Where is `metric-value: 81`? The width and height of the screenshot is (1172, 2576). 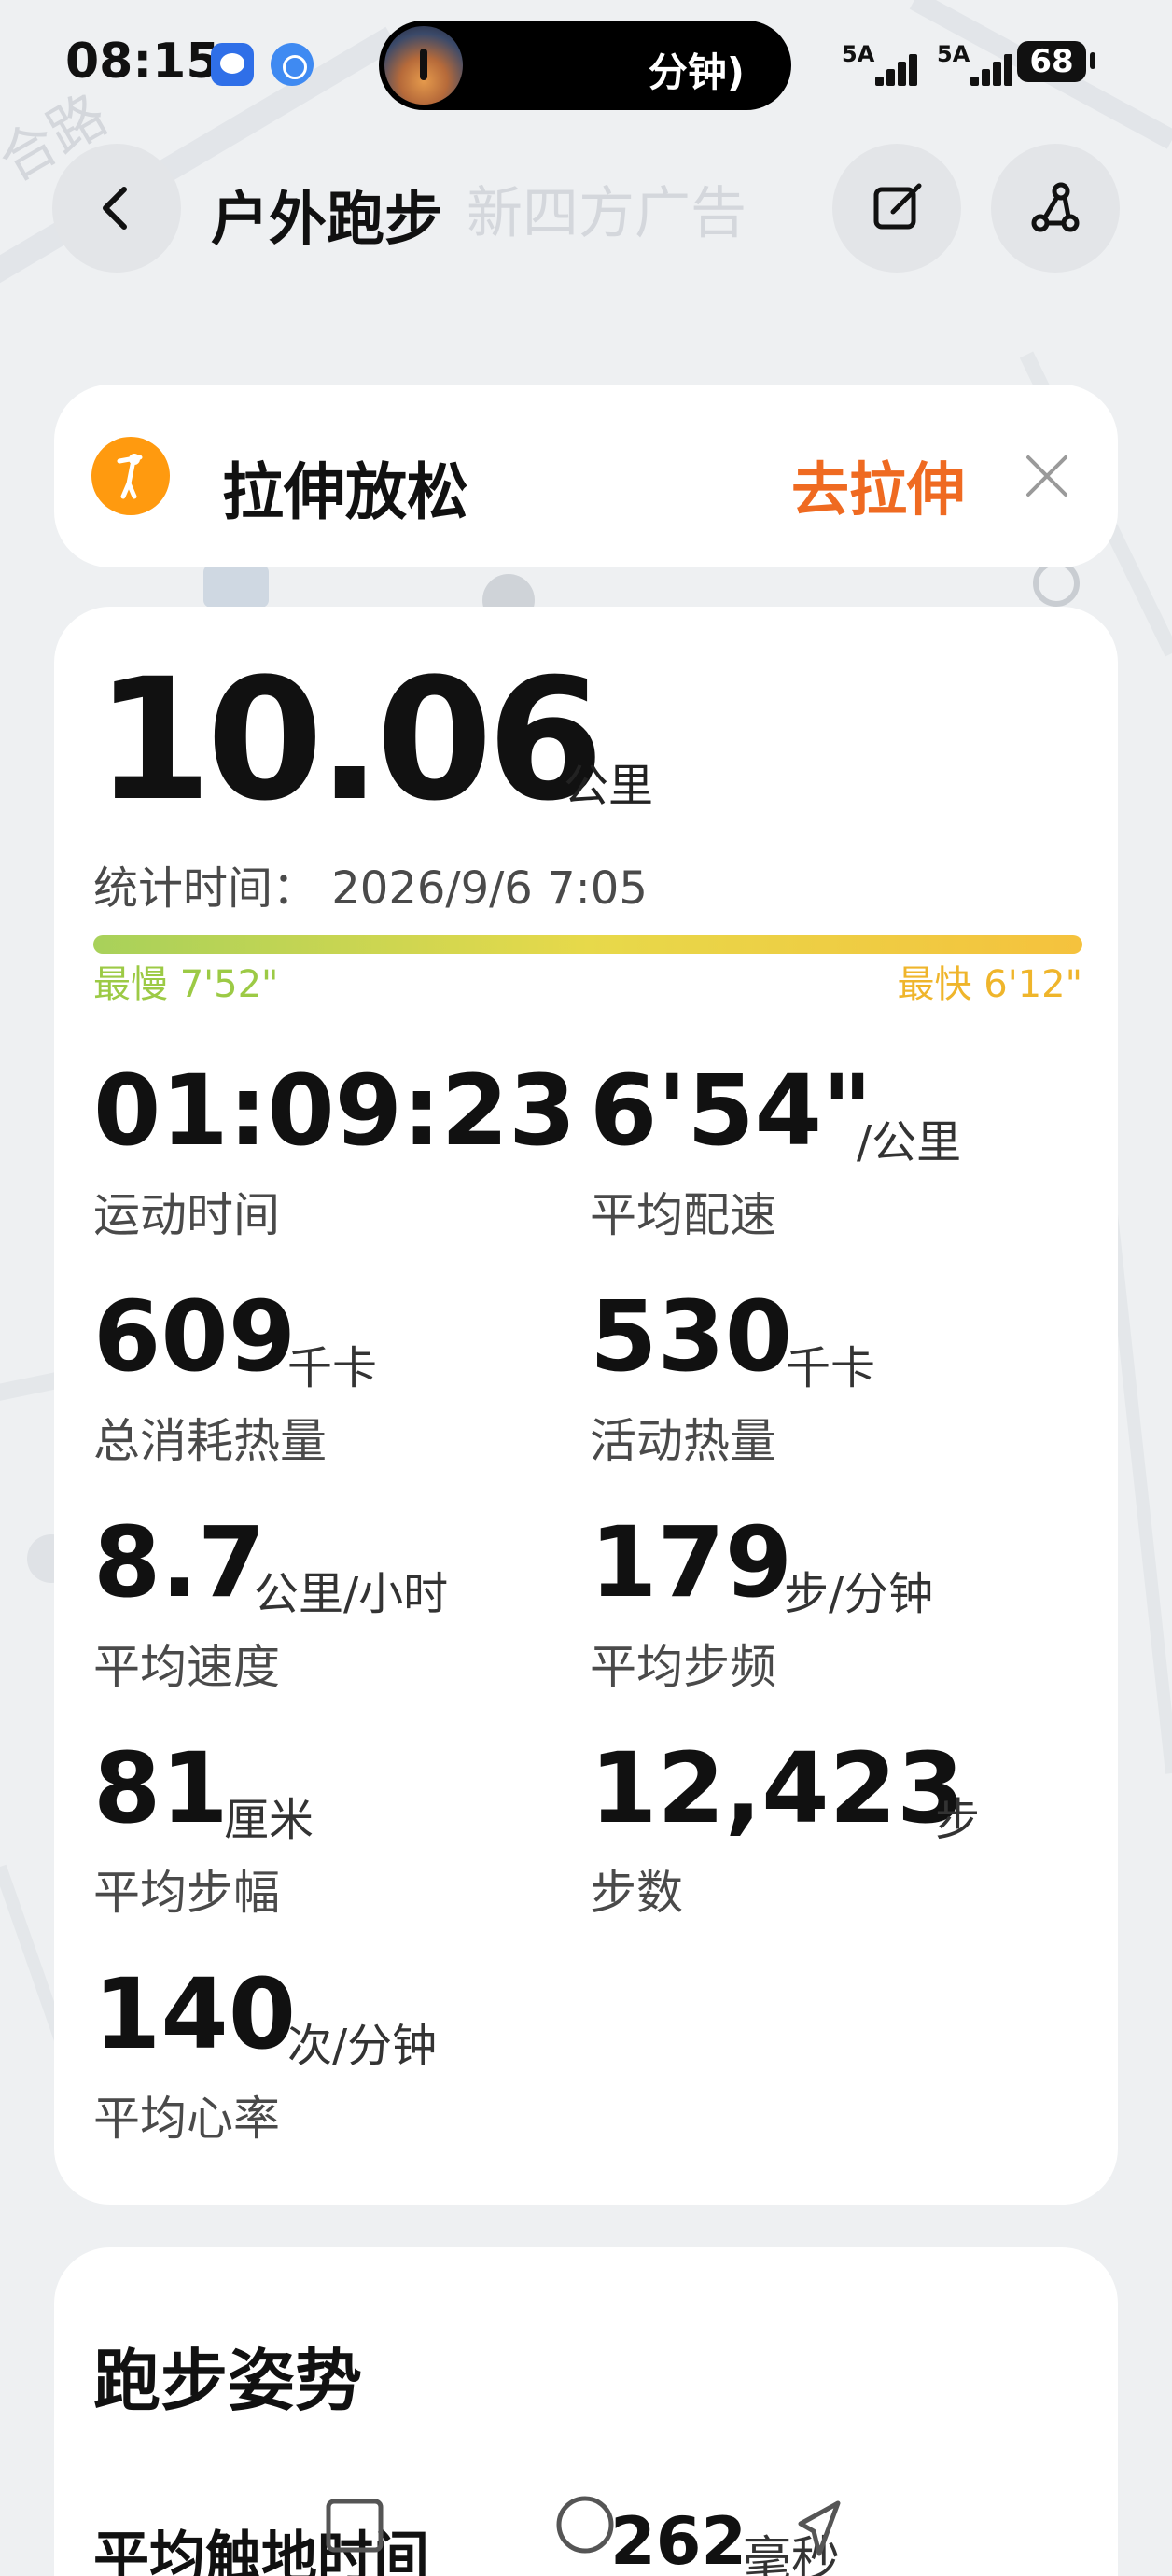 metric-value: 81 is located at coordinates (161, 1788).